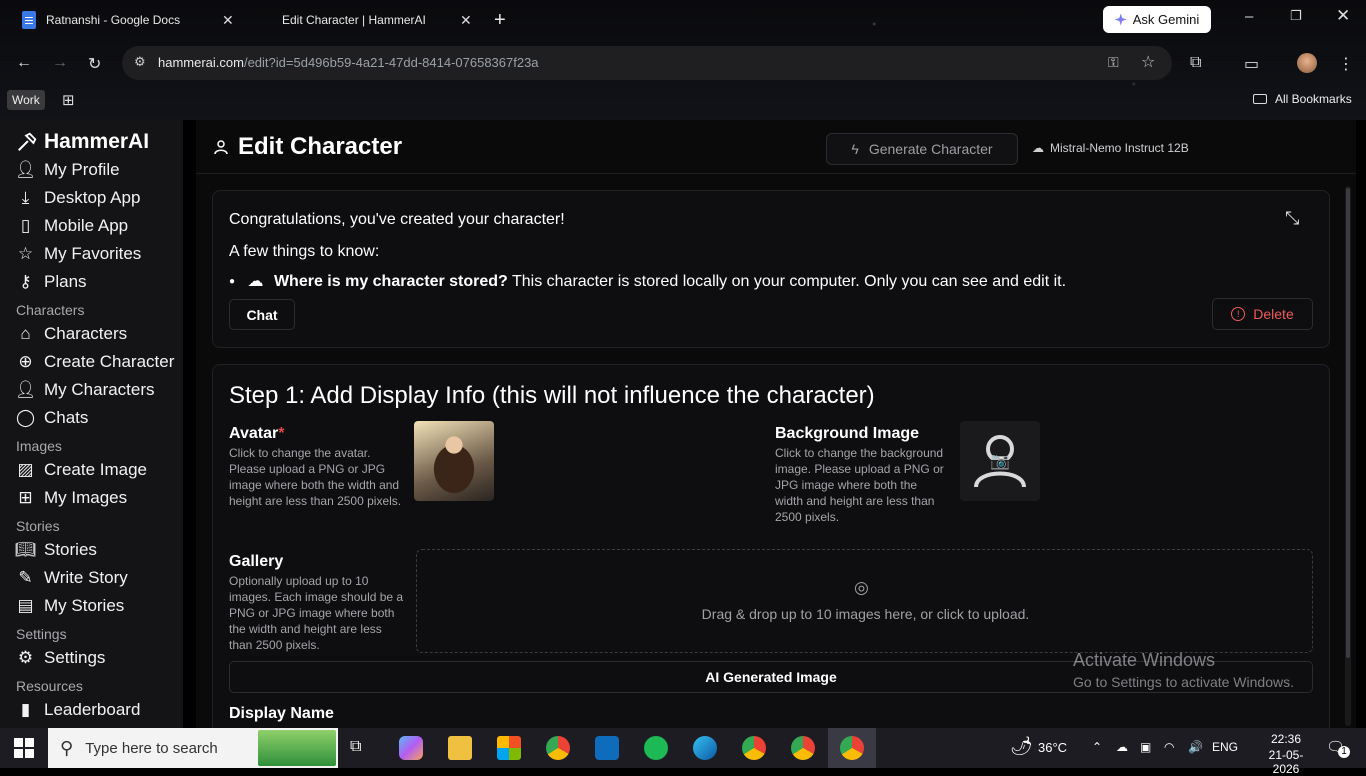 The height and width of the screenshot is (776, 1366). What do you see at coordinates (26, 100) in the screenshot?
I see `work-bookmark-chip: Work` at bounding box center [26, 100].